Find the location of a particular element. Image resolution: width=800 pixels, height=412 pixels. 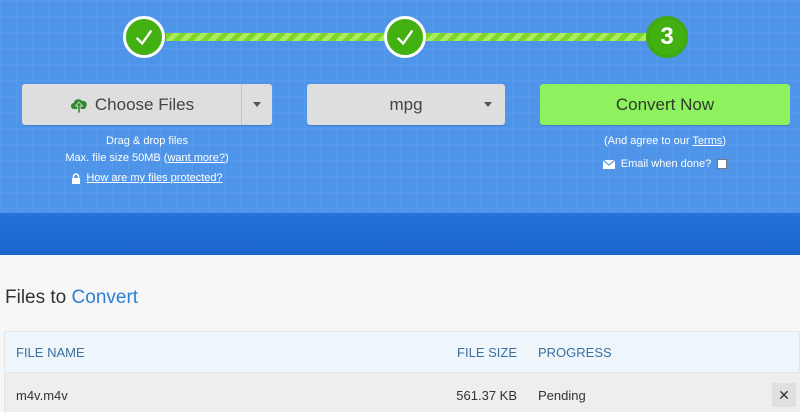

hero-bottom-band is located at coordinates (400, 234).